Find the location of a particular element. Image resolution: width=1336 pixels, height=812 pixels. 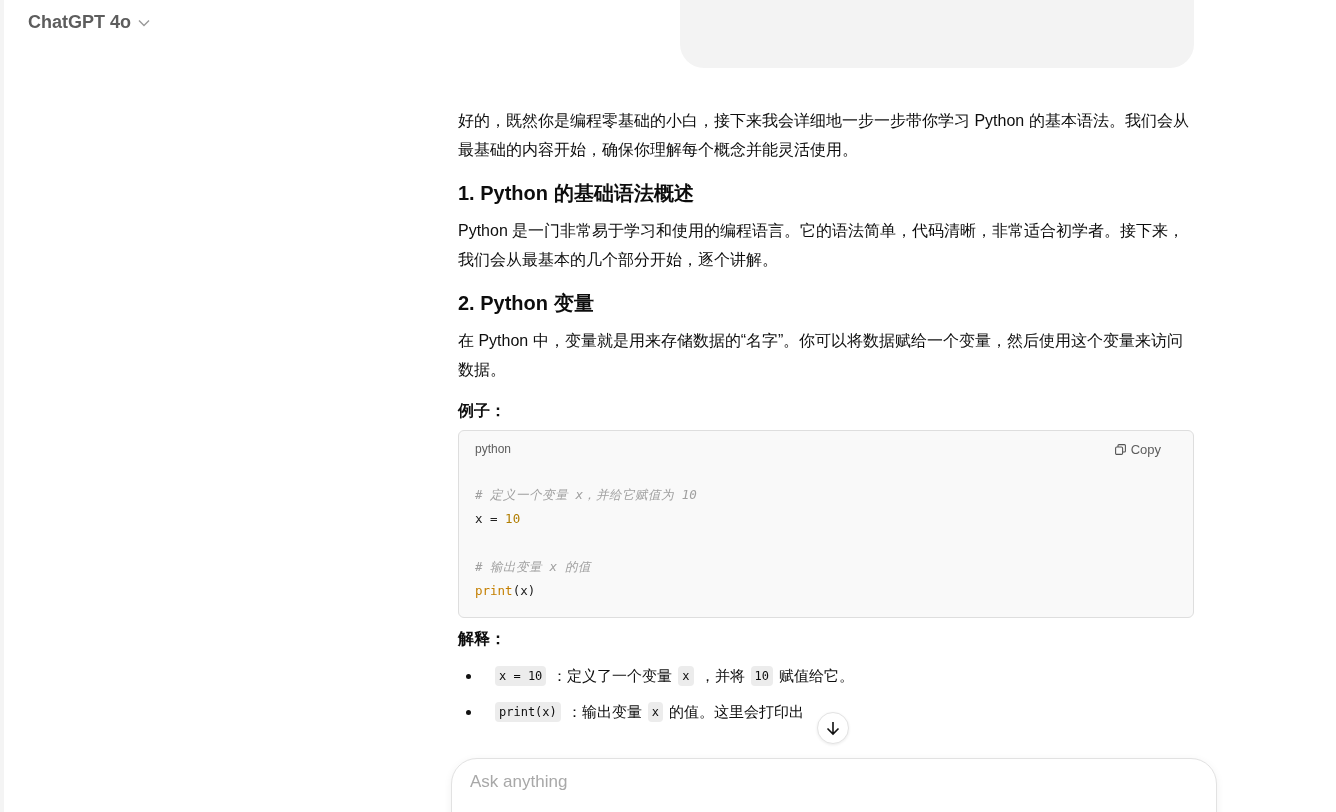

bold-label: 例子： is located at coordinates (482, 411).